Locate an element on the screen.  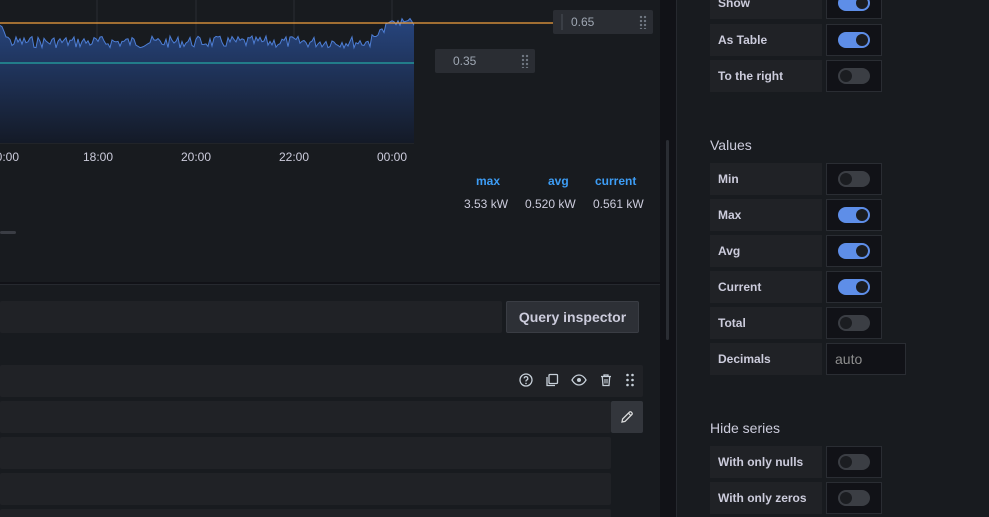
threshold-value: 0.65 is located at coordinates (583, 22).